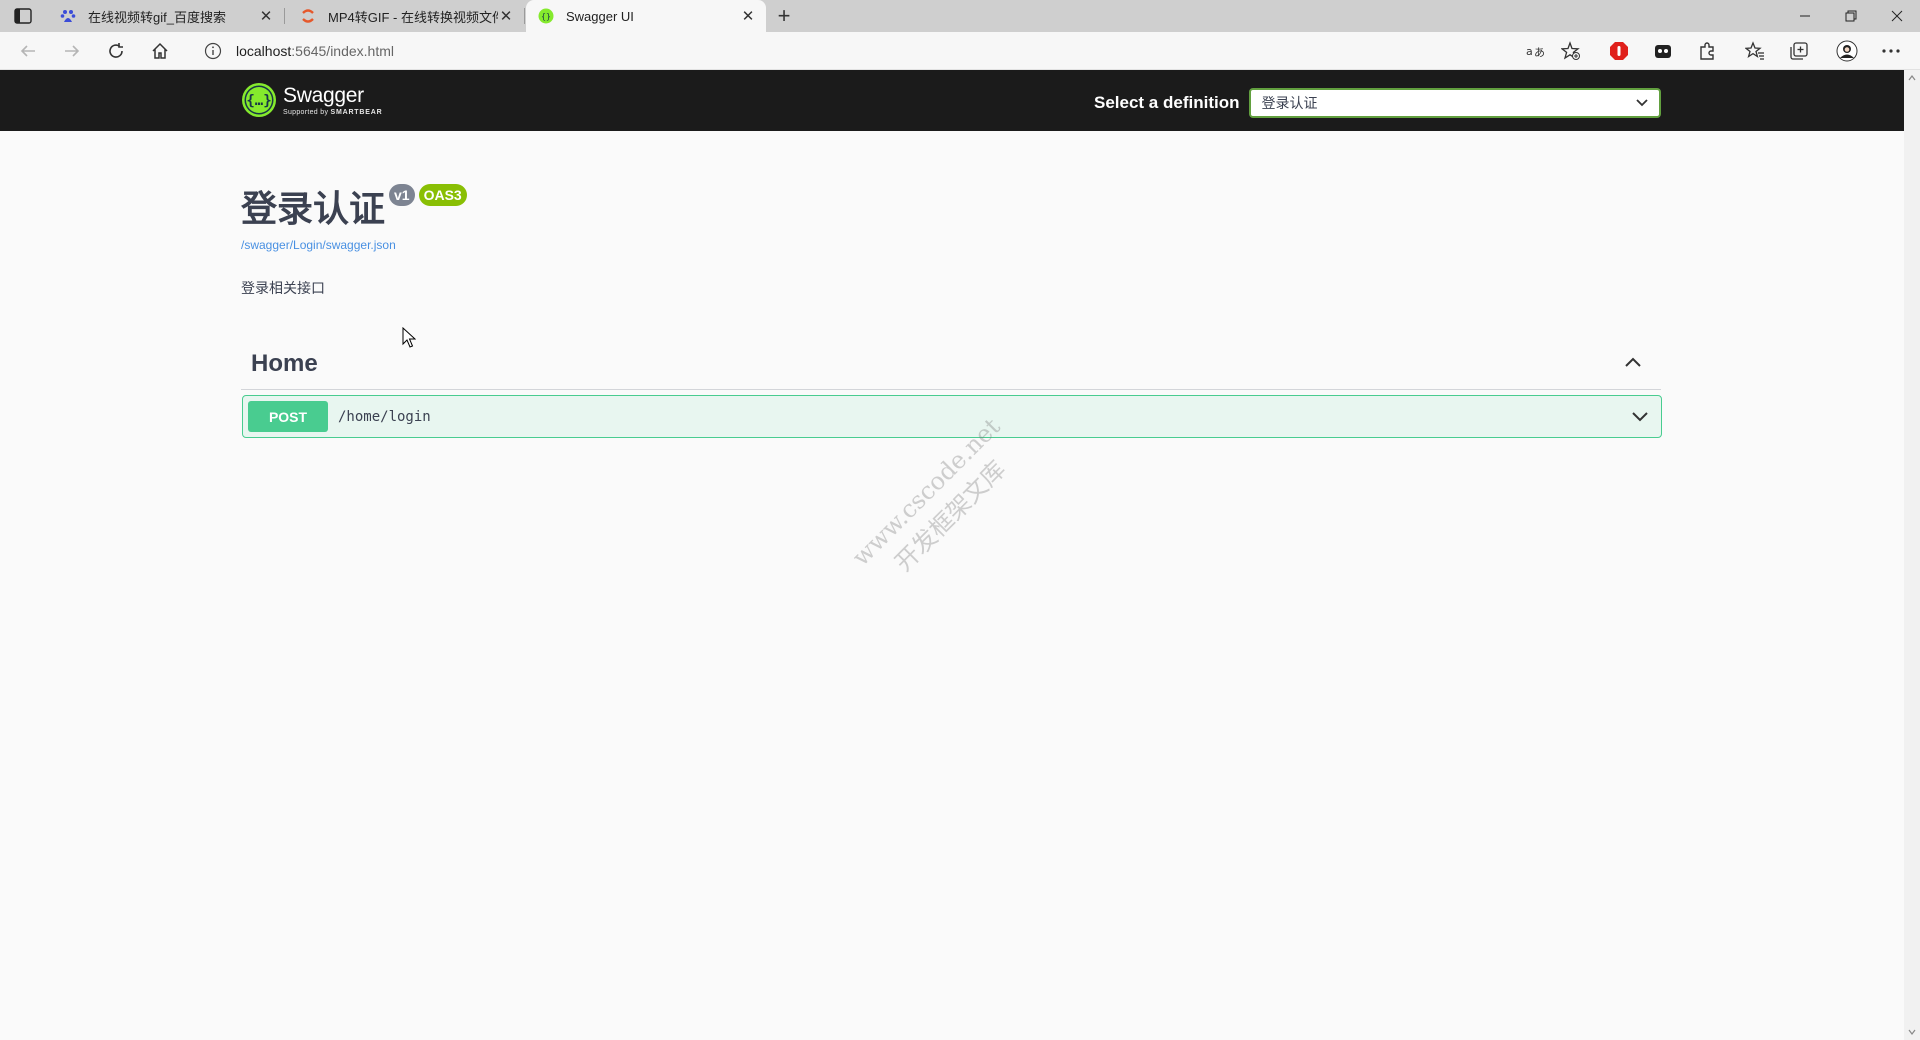 The height and width of the screenshot is (1040, 1920). I want to click on url-field: localhost:5645/index.html, so click(884, 51).